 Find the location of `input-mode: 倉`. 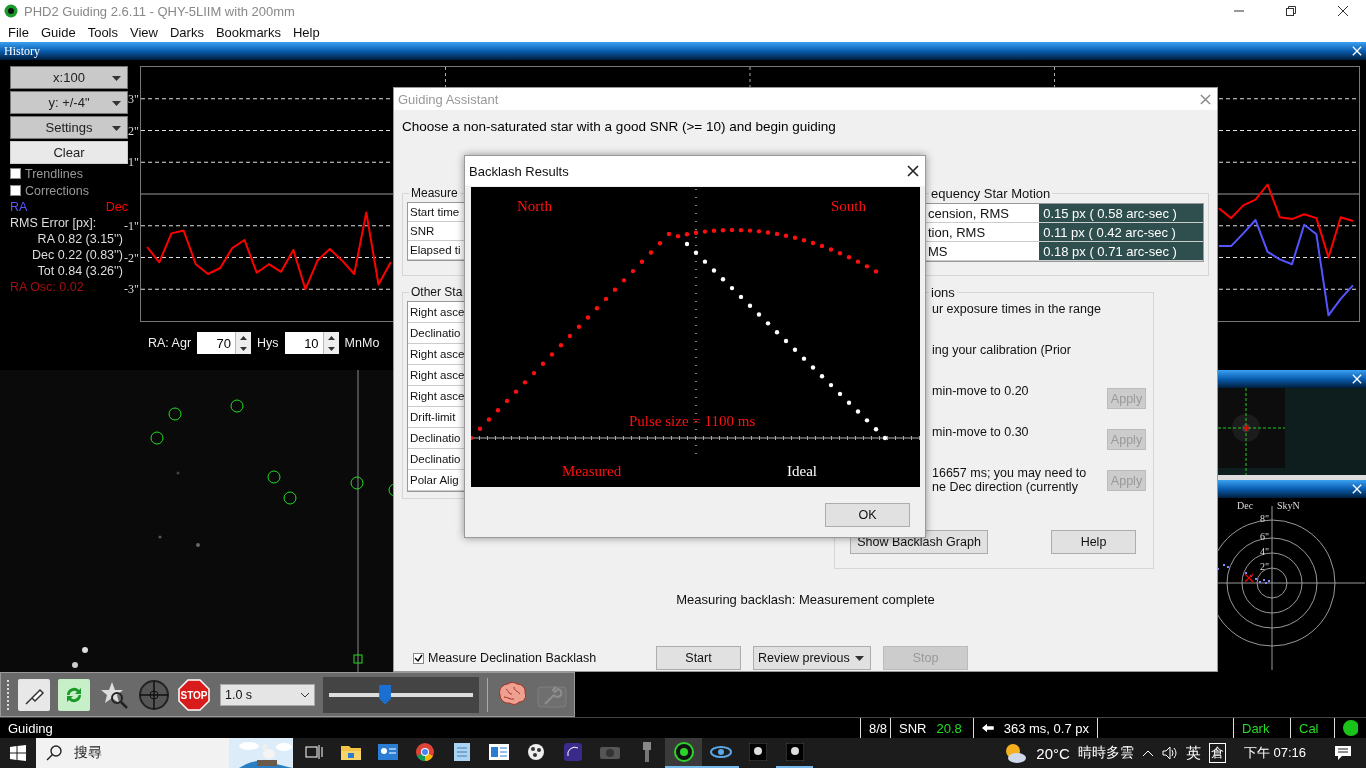

input-mode: 倉 is located at coordinates (1217, 753).